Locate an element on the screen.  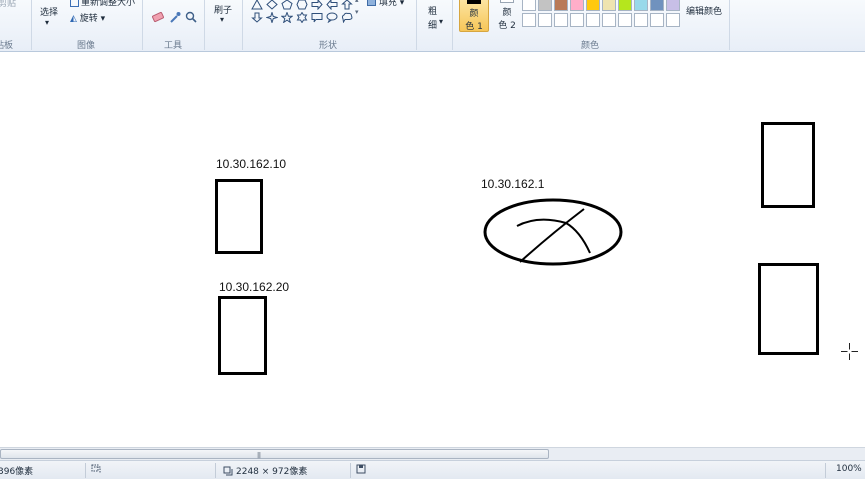
colors-group-label: 颜色 is located at coordinates (590, 46).